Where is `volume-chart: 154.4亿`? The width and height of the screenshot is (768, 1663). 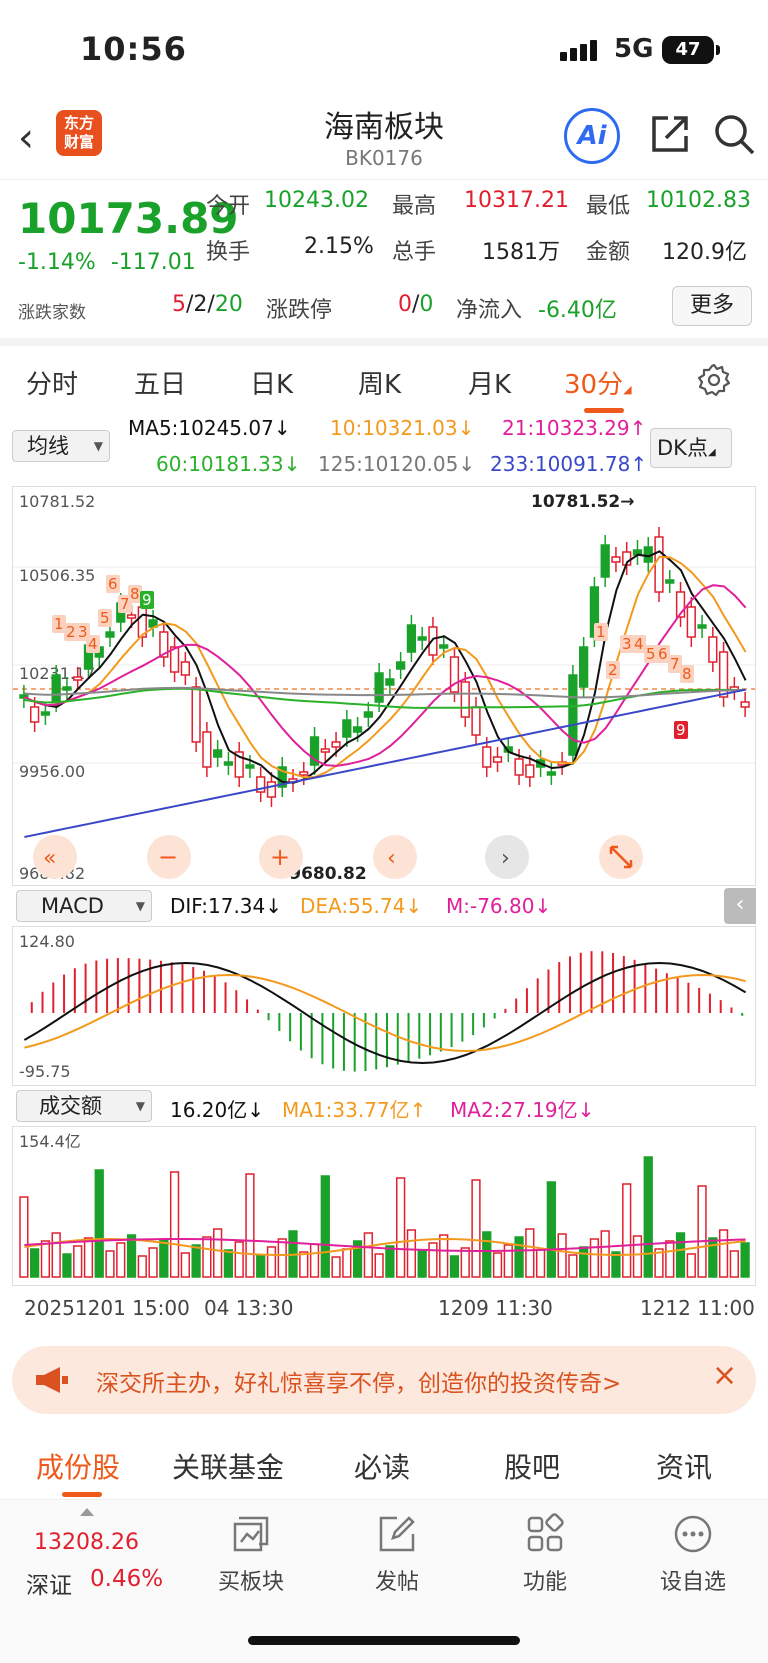
volume-chart: 154.4亿 is located at coordinates (384, 1206).